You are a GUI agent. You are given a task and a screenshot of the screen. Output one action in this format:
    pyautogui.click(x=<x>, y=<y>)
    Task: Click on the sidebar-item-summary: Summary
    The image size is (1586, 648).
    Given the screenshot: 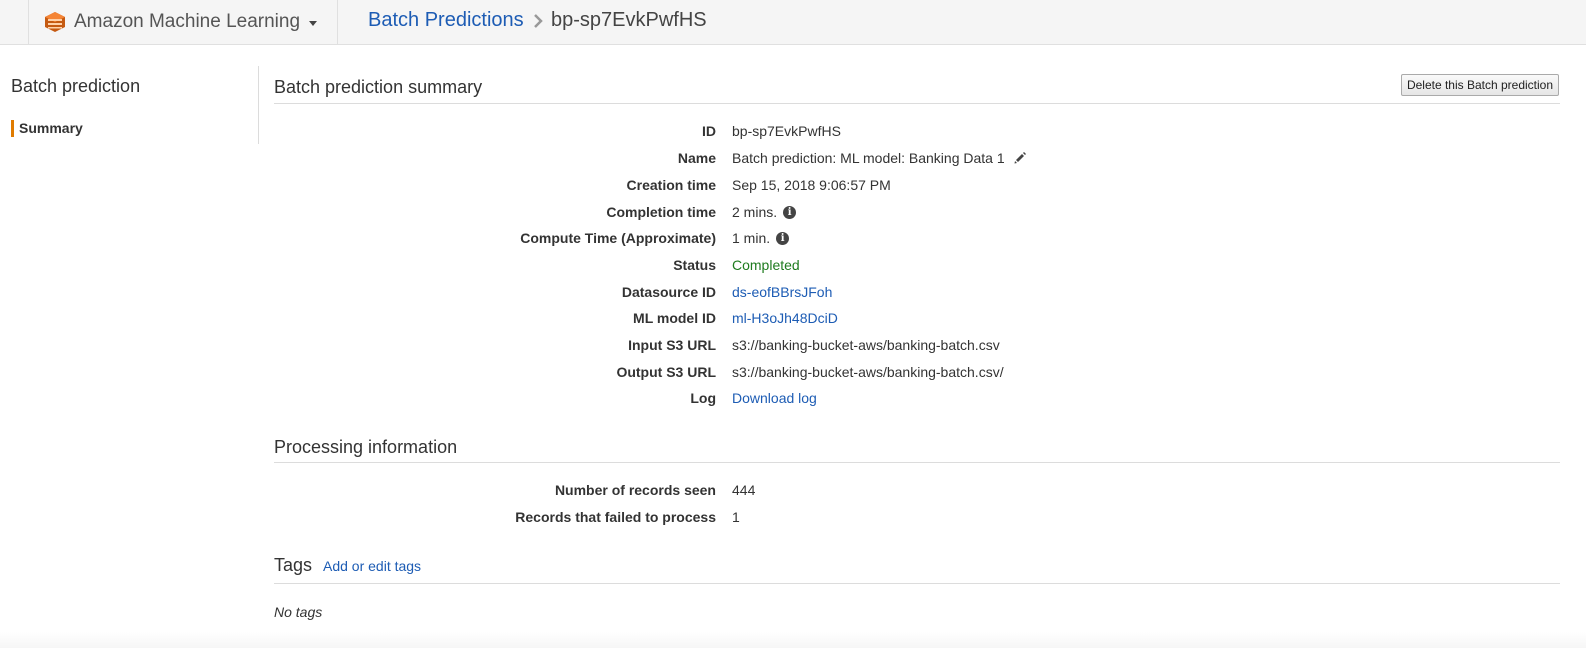 What is the action you would take?
    pyautogui.click(x=47, y=128)
    